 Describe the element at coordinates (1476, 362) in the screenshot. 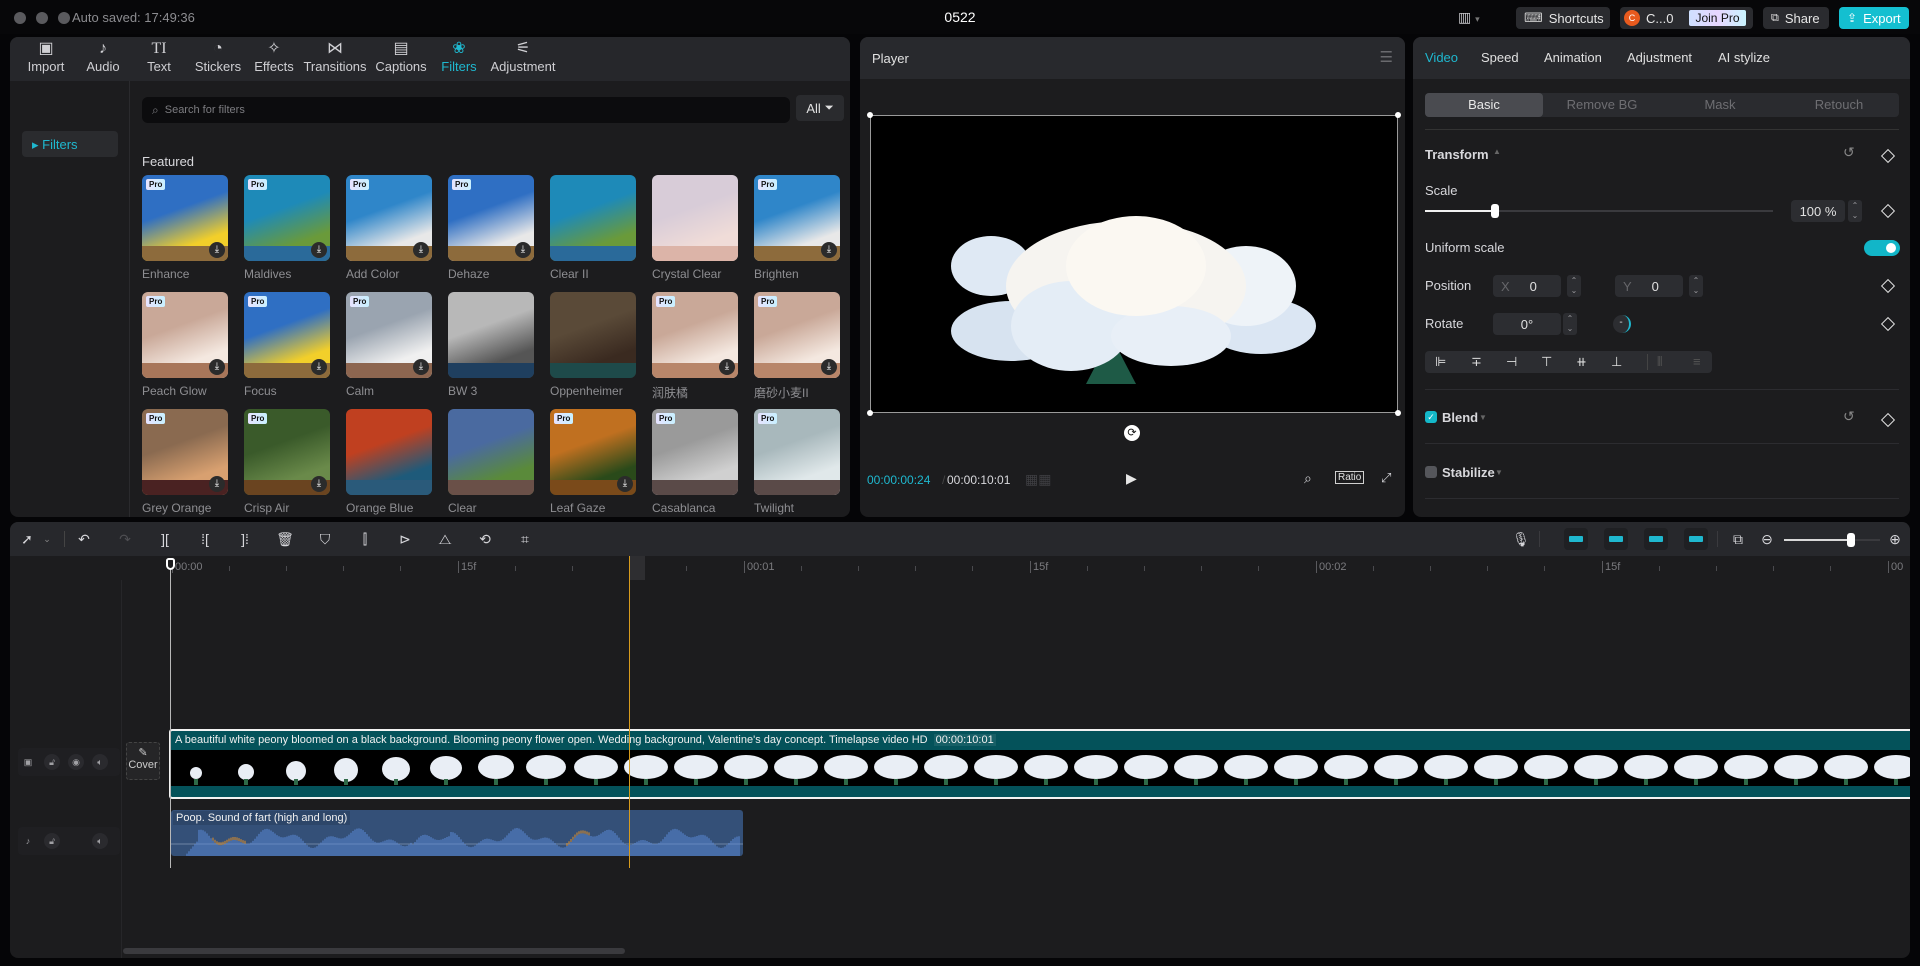

I see `align-center-h-icon: ∓` at that location.